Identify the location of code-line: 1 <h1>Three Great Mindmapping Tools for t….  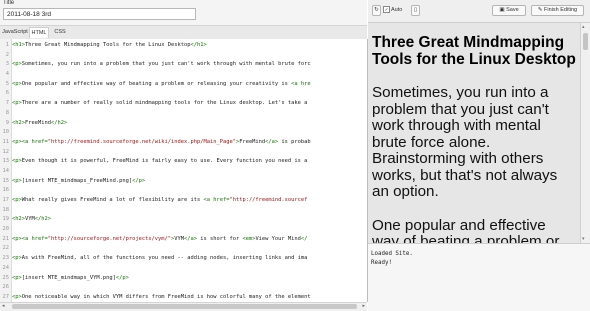
(183, 46).